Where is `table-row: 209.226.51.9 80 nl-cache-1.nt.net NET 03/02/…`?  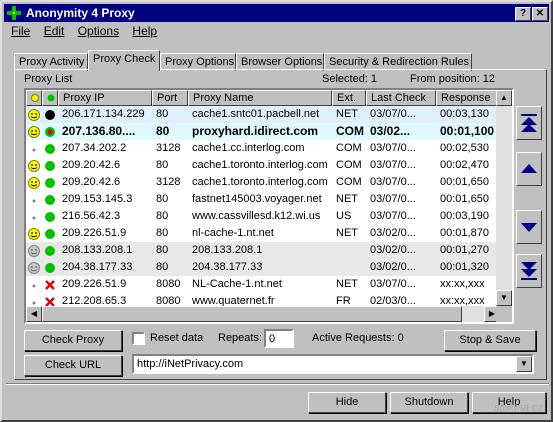 table-row: 209.226.51.9 80 nl-cache-1.nt.net NET 03/02/… is located at coordinates (263, 233).